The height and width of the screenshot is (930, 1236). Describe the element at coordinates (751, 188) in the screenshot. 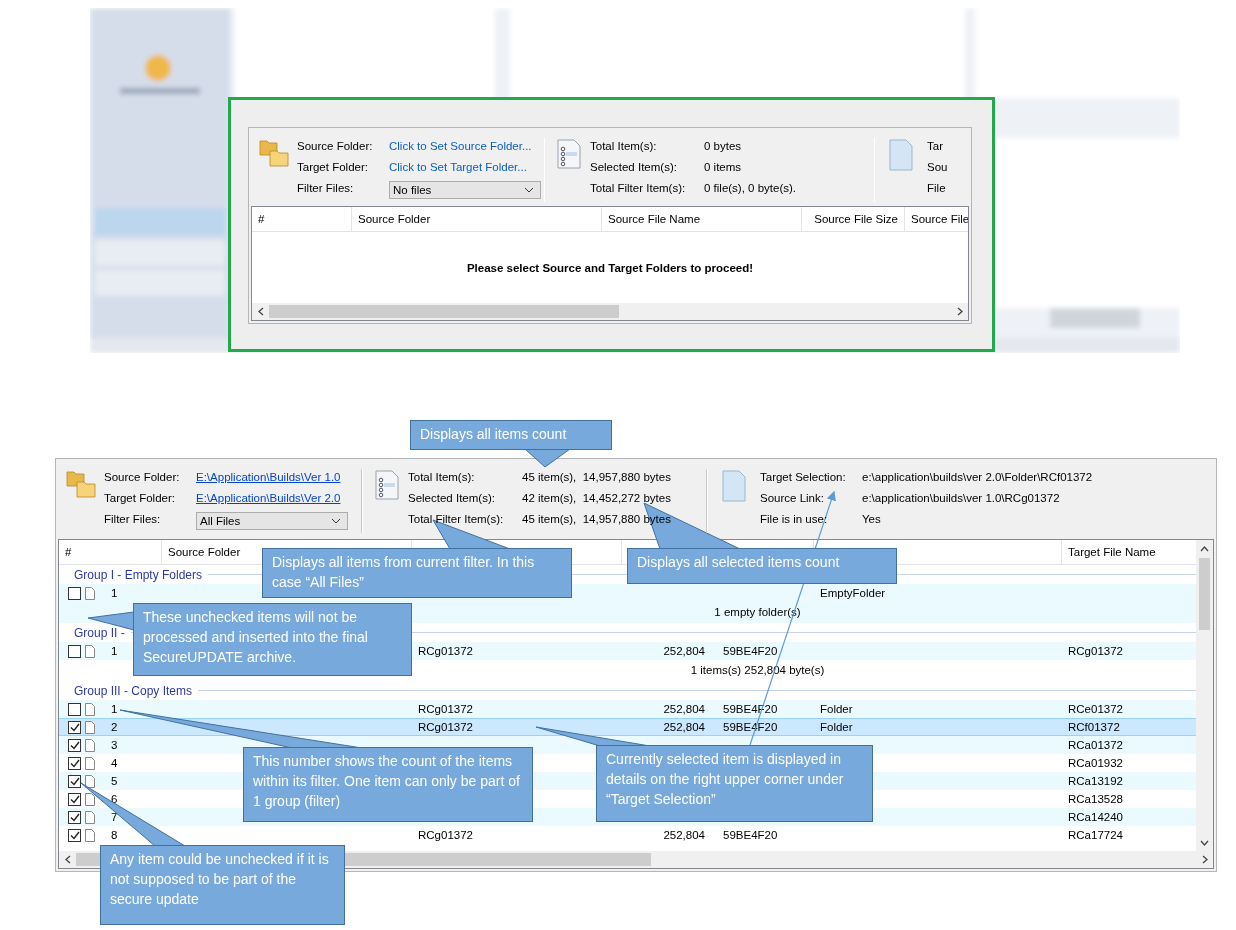

I see `stat-value: 0 file(s), 0 byte(s).` at that location.